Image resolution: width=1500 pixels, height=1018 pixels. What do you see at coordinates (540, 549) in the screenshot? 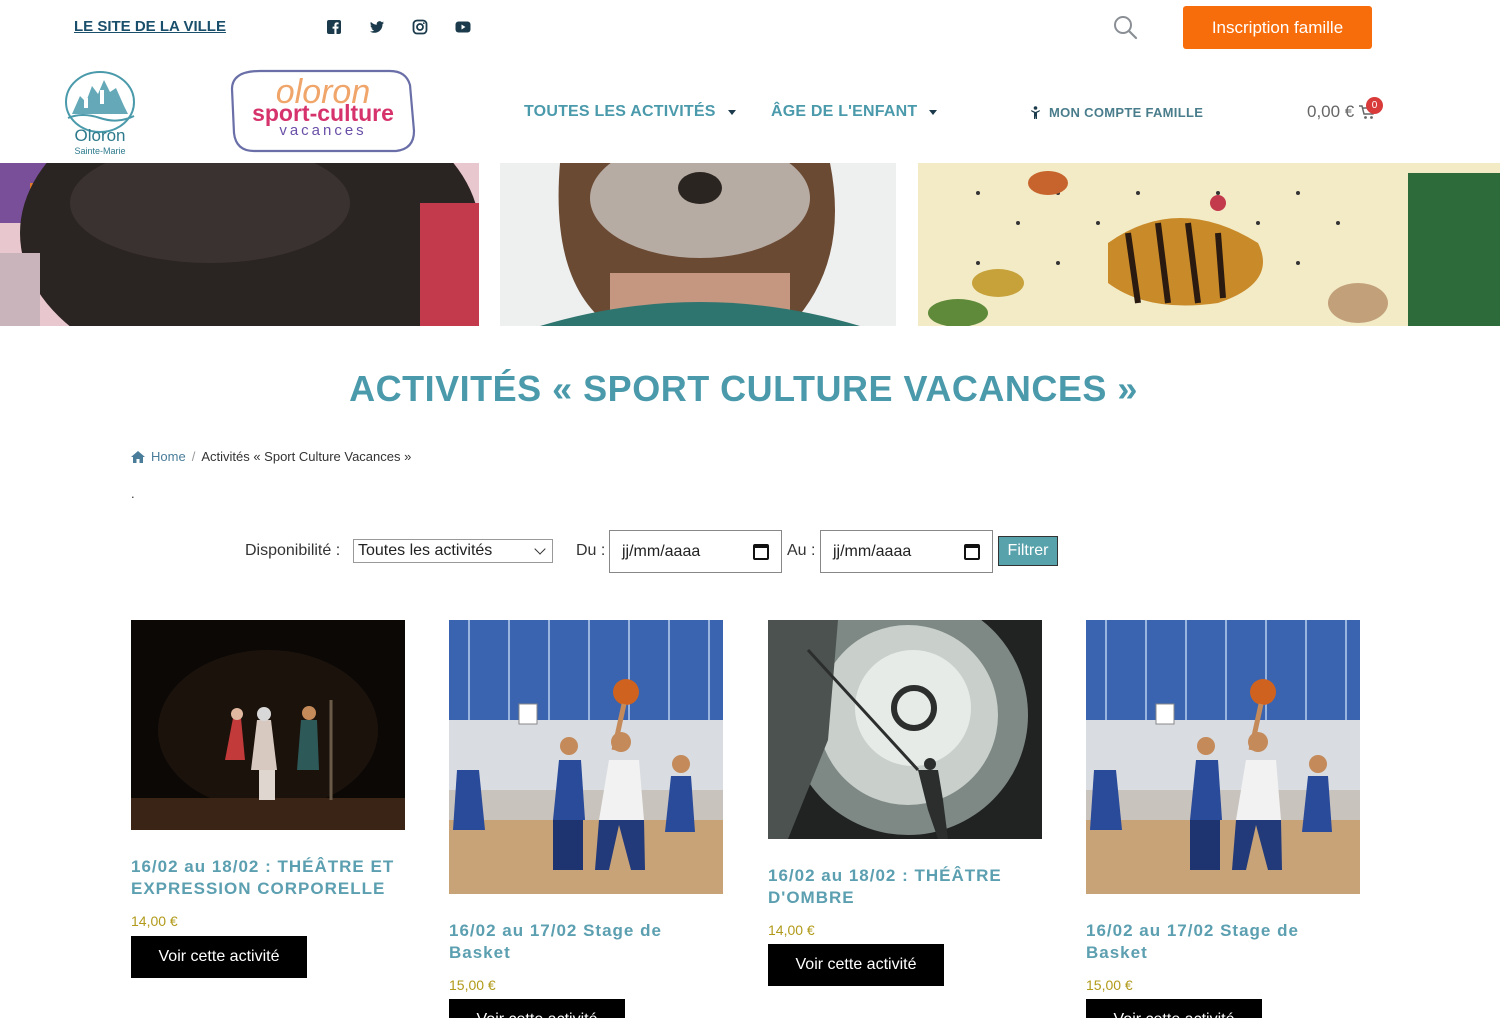
I see `chevron-down-icon` at bounding box center [540, 549].